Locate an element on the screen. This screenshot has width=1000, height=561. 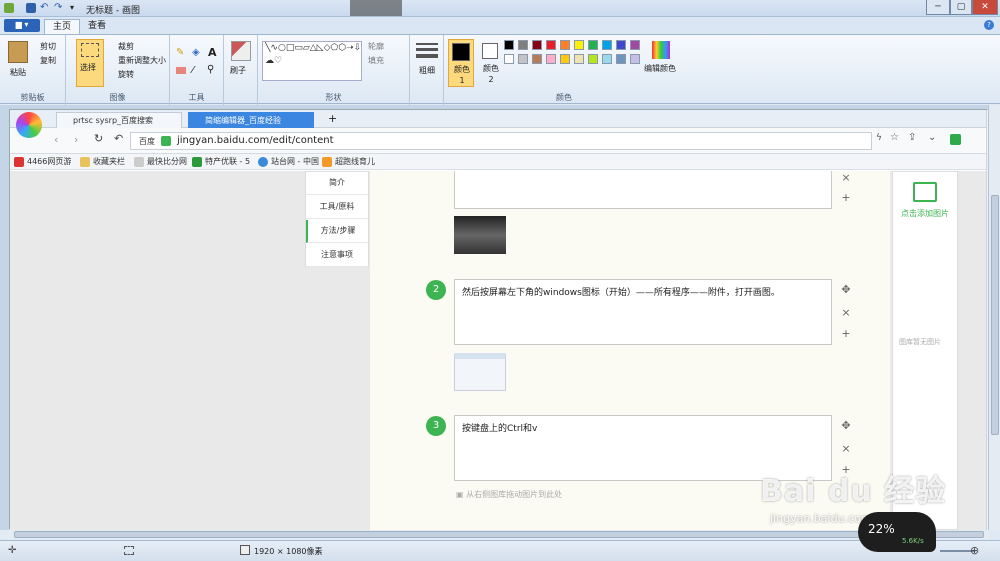
color-picker-icon: ⁄ is located at coordinates (193, 70).